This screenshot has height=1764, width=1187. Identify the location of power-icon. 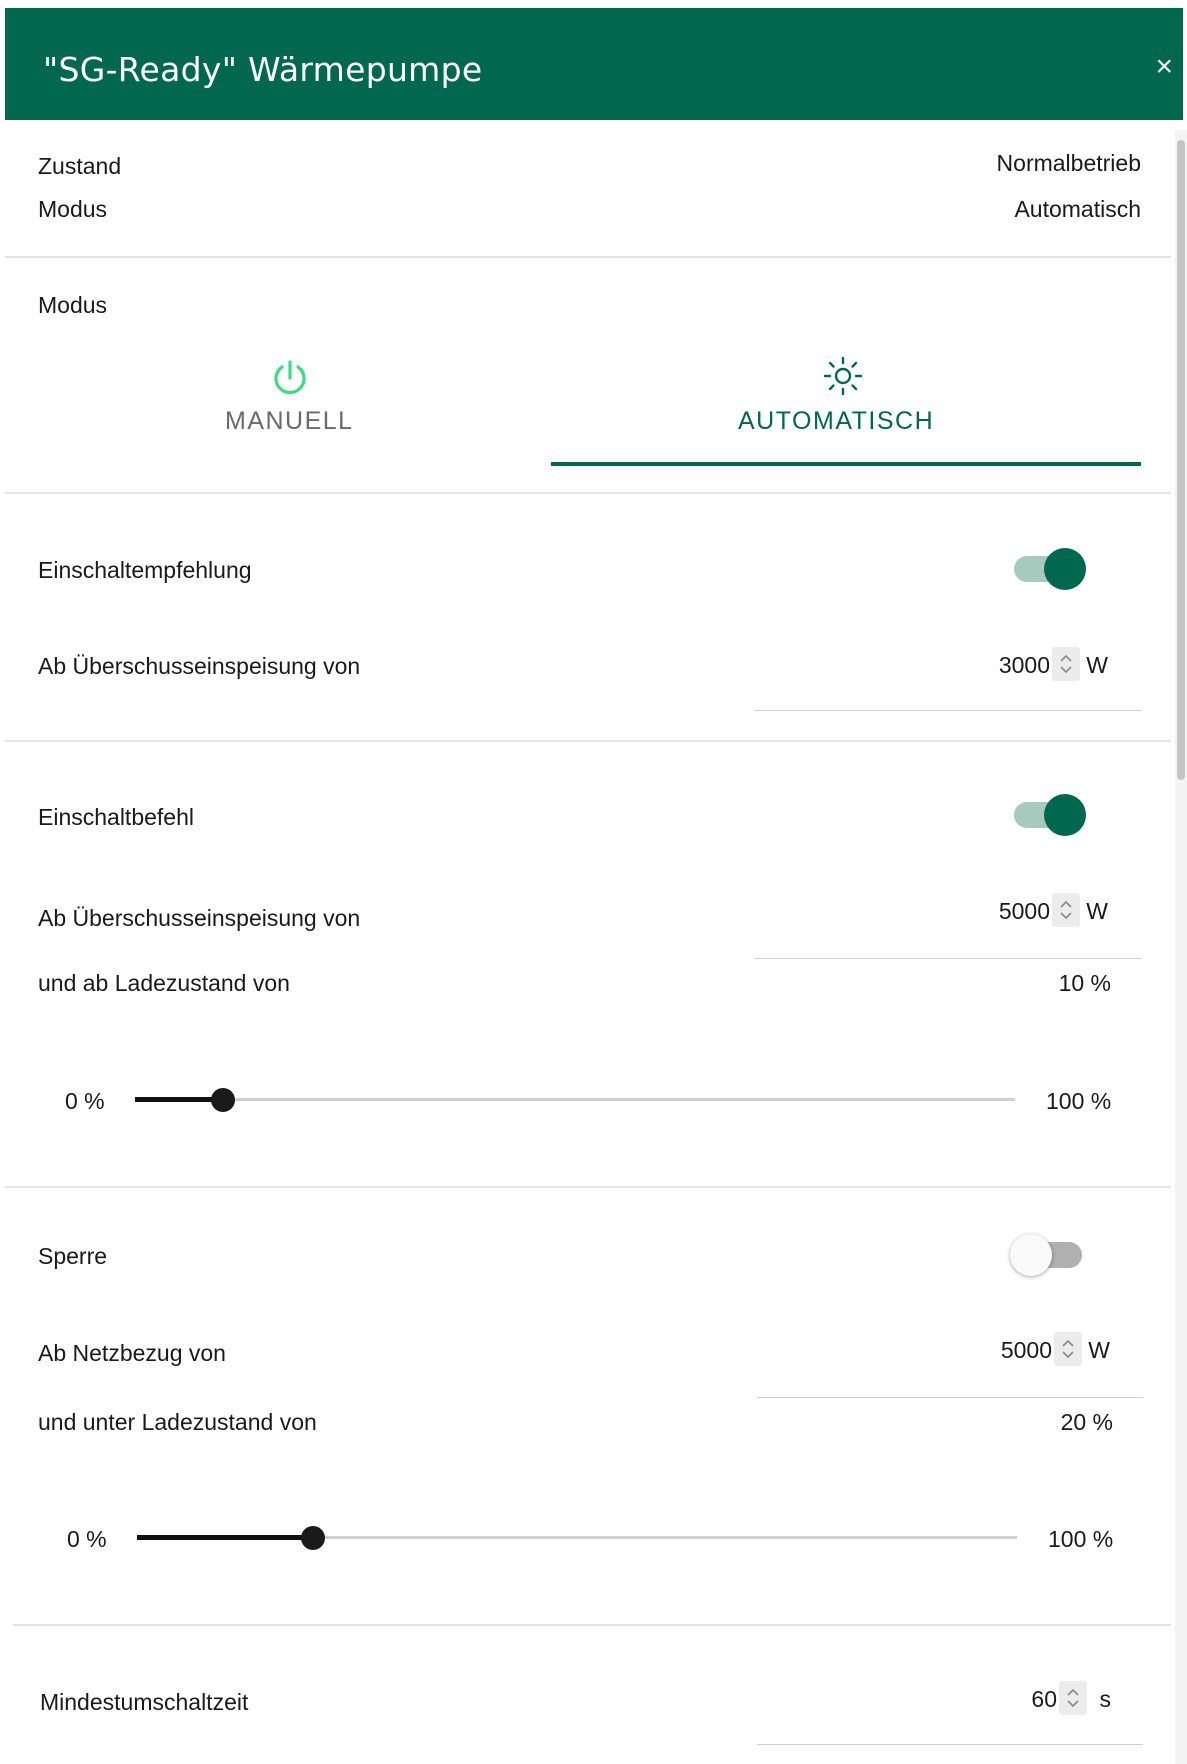
(290, 377).